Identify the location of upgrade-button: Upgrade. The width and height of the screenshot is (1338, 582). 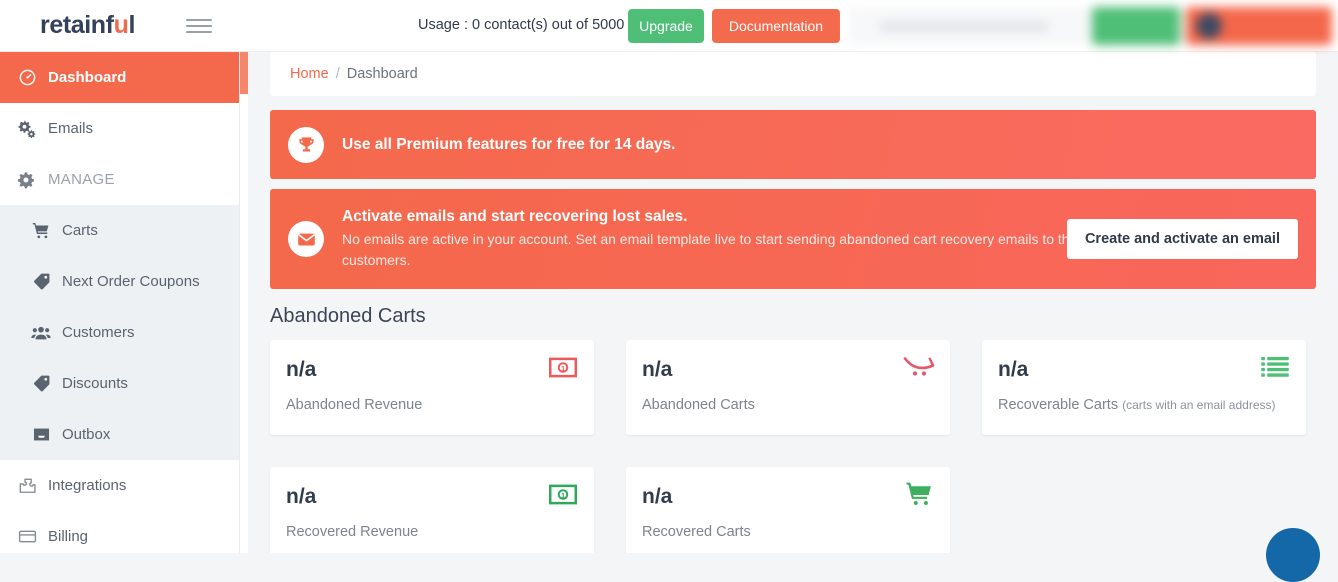
(666, 26).